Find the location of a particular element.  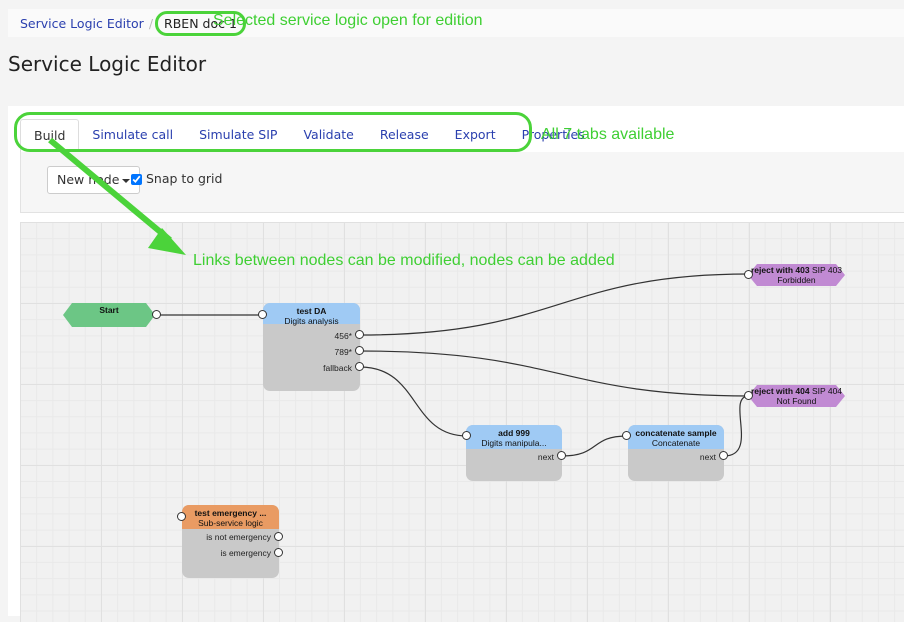

node-reject-403: reject with 403 SIP 403 Forbidden is located at coordinates (796, 275).